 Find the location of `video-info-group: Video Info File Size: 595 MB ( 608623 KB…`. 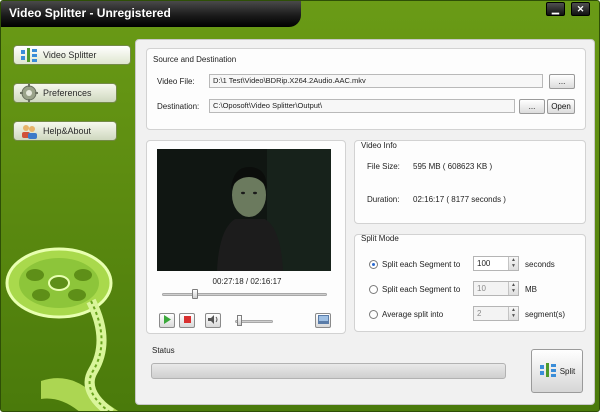

video-info-group: Video Info File Size: 595 MB ( 608623 KB… is located at coordinates (470, 182).